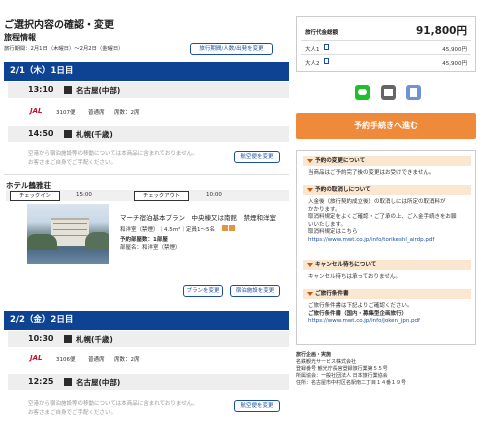 The height and width of the screenshot is (430, 500). Describe the element at coordinates (148, 112) in the screenshot. I see `day1-flight: JAL 3107便 普通席 席数：2席` at that location.